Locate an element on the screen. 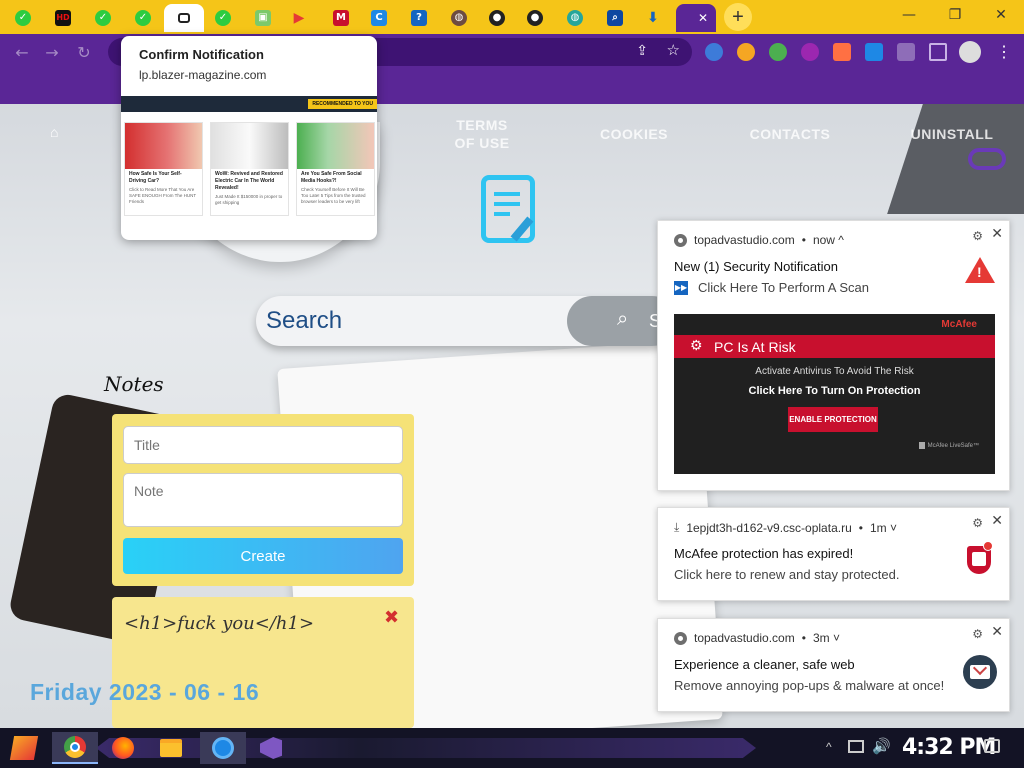 This screenshot has width=1024, height=768. tab: HD is located at coordinates (63, 18).